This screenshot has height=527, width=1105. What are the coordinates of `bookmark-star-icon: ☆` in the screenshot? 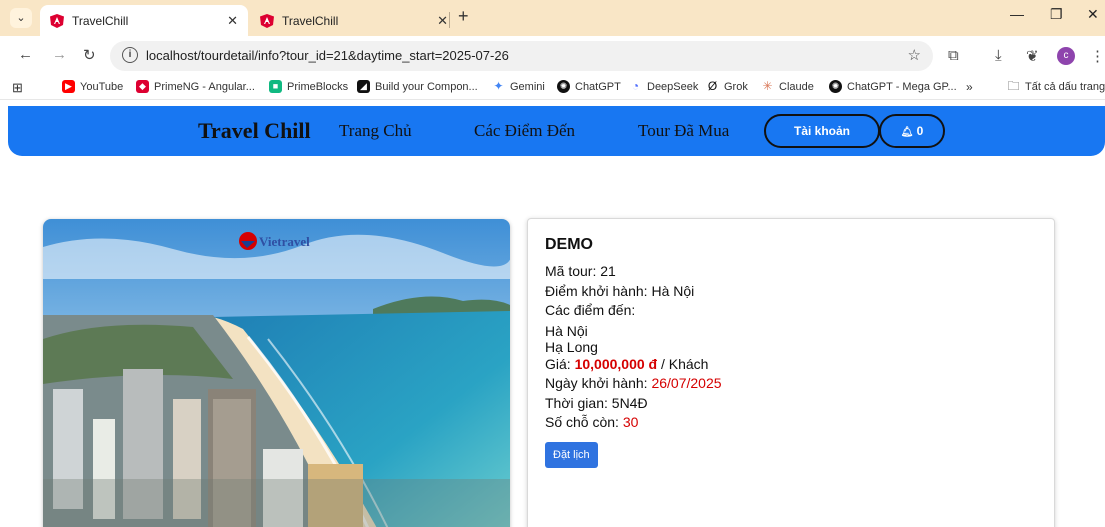 It's located at (914, 55).